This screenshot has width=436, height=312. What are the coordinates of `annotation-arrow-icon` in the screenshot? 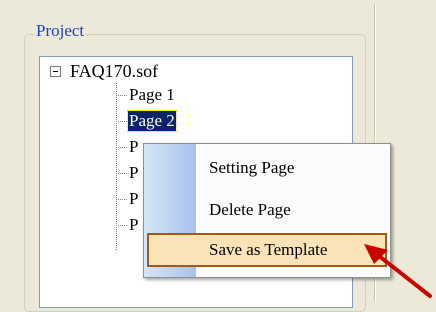 It's located at (398, 271).